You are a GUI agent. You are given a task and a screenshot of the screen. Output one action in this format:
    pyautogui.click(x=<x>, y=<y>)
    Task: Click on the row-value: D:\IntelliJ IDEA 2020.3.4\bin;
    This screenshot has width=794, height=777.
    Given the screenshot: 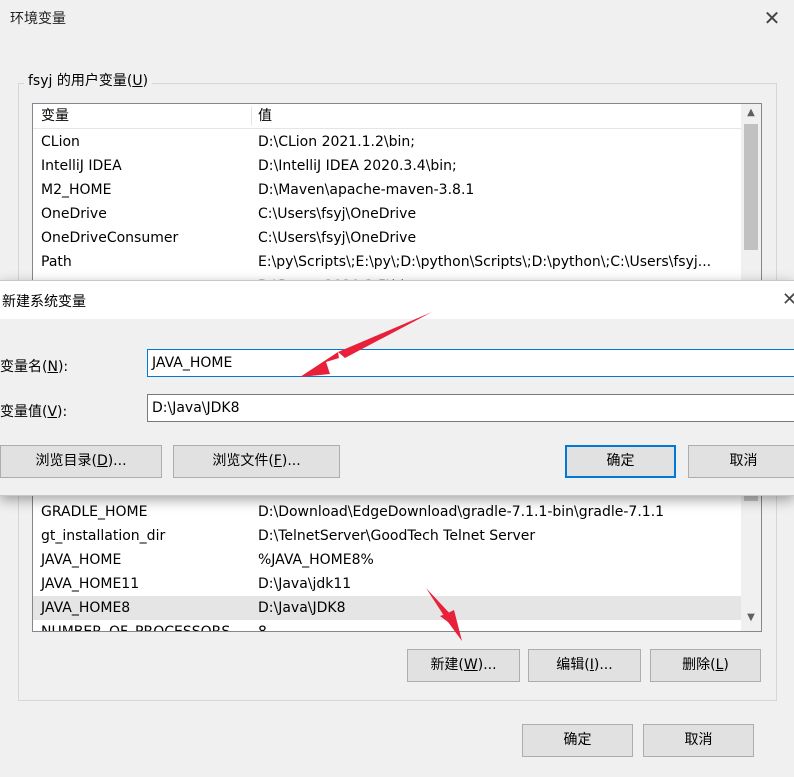 What is the action you would take?
    pyautogui.click(x=357, y=166)
    